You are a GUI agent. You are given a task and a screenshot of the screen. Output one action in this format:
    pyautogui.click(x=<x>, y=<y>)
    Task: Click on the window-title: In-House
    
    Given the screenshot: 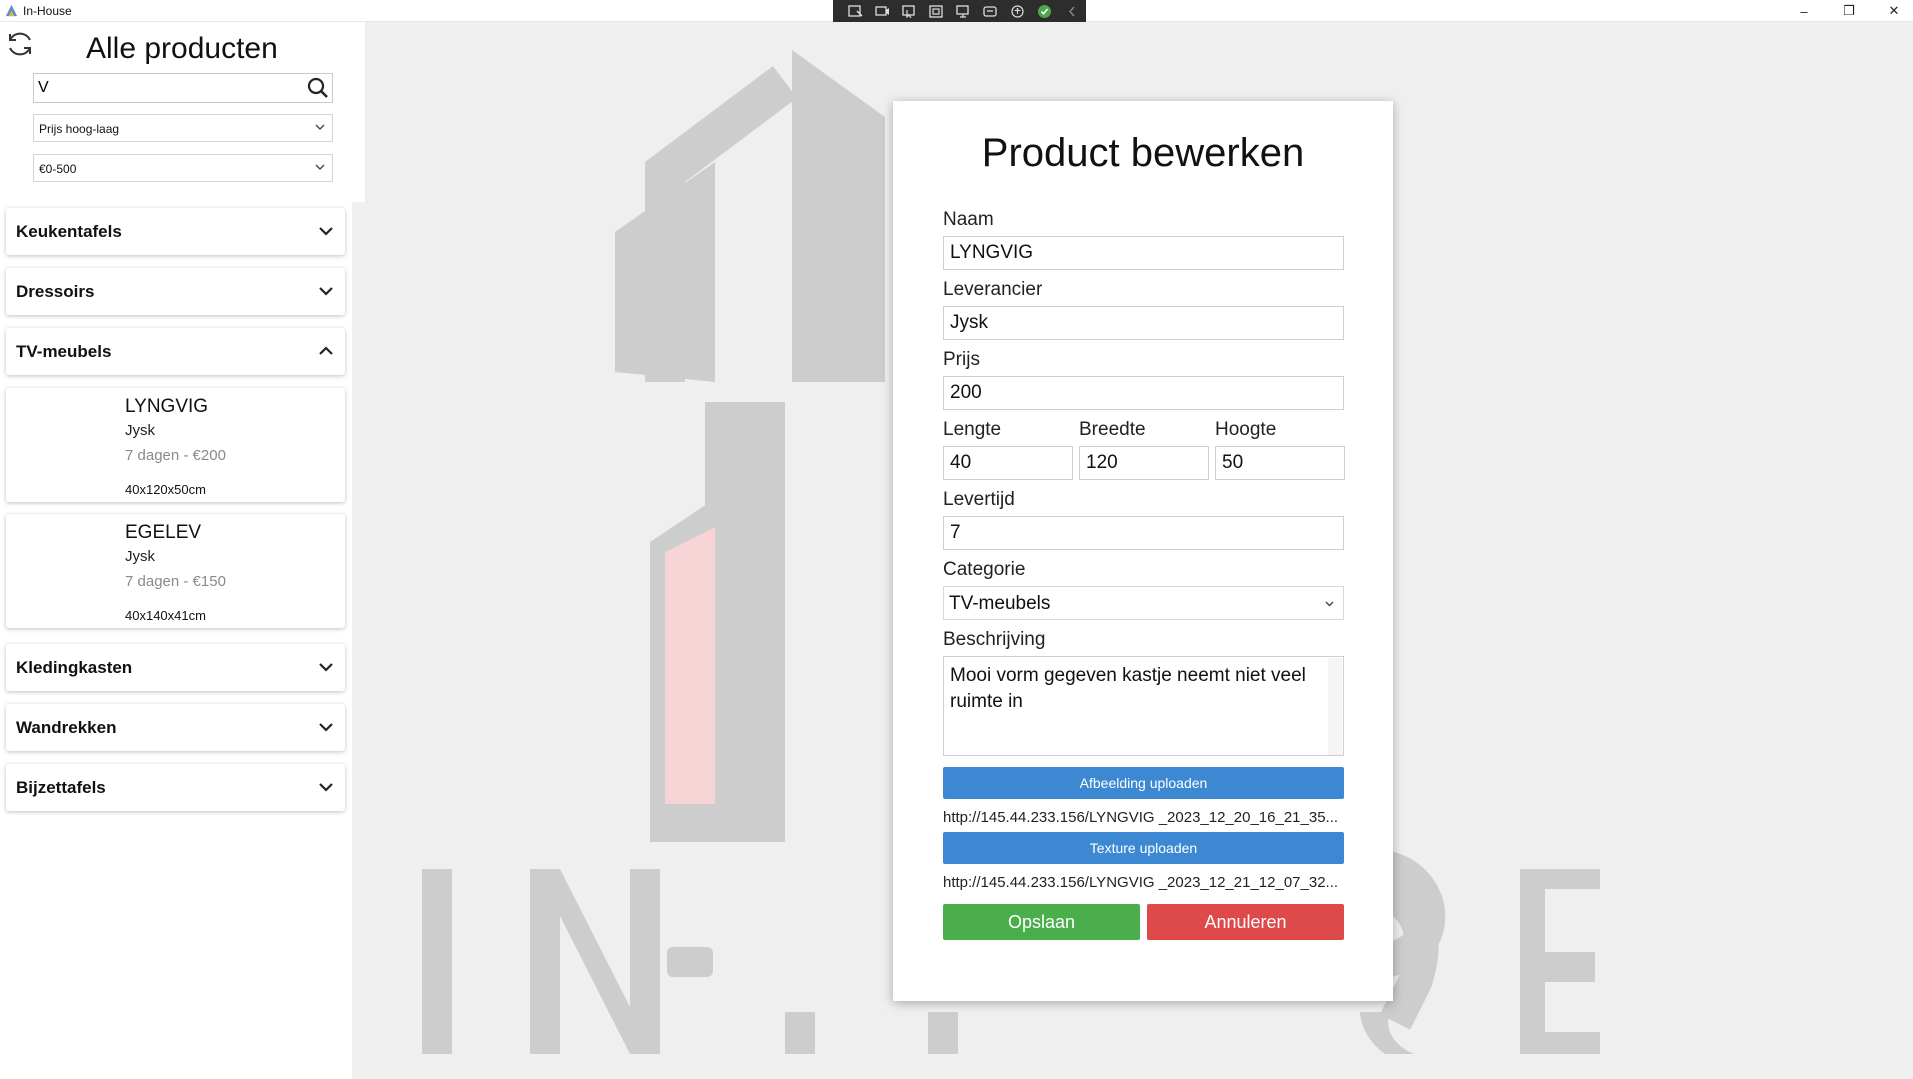 What is the action you would take?
    pyautogui.click(x=47, y=11)
    